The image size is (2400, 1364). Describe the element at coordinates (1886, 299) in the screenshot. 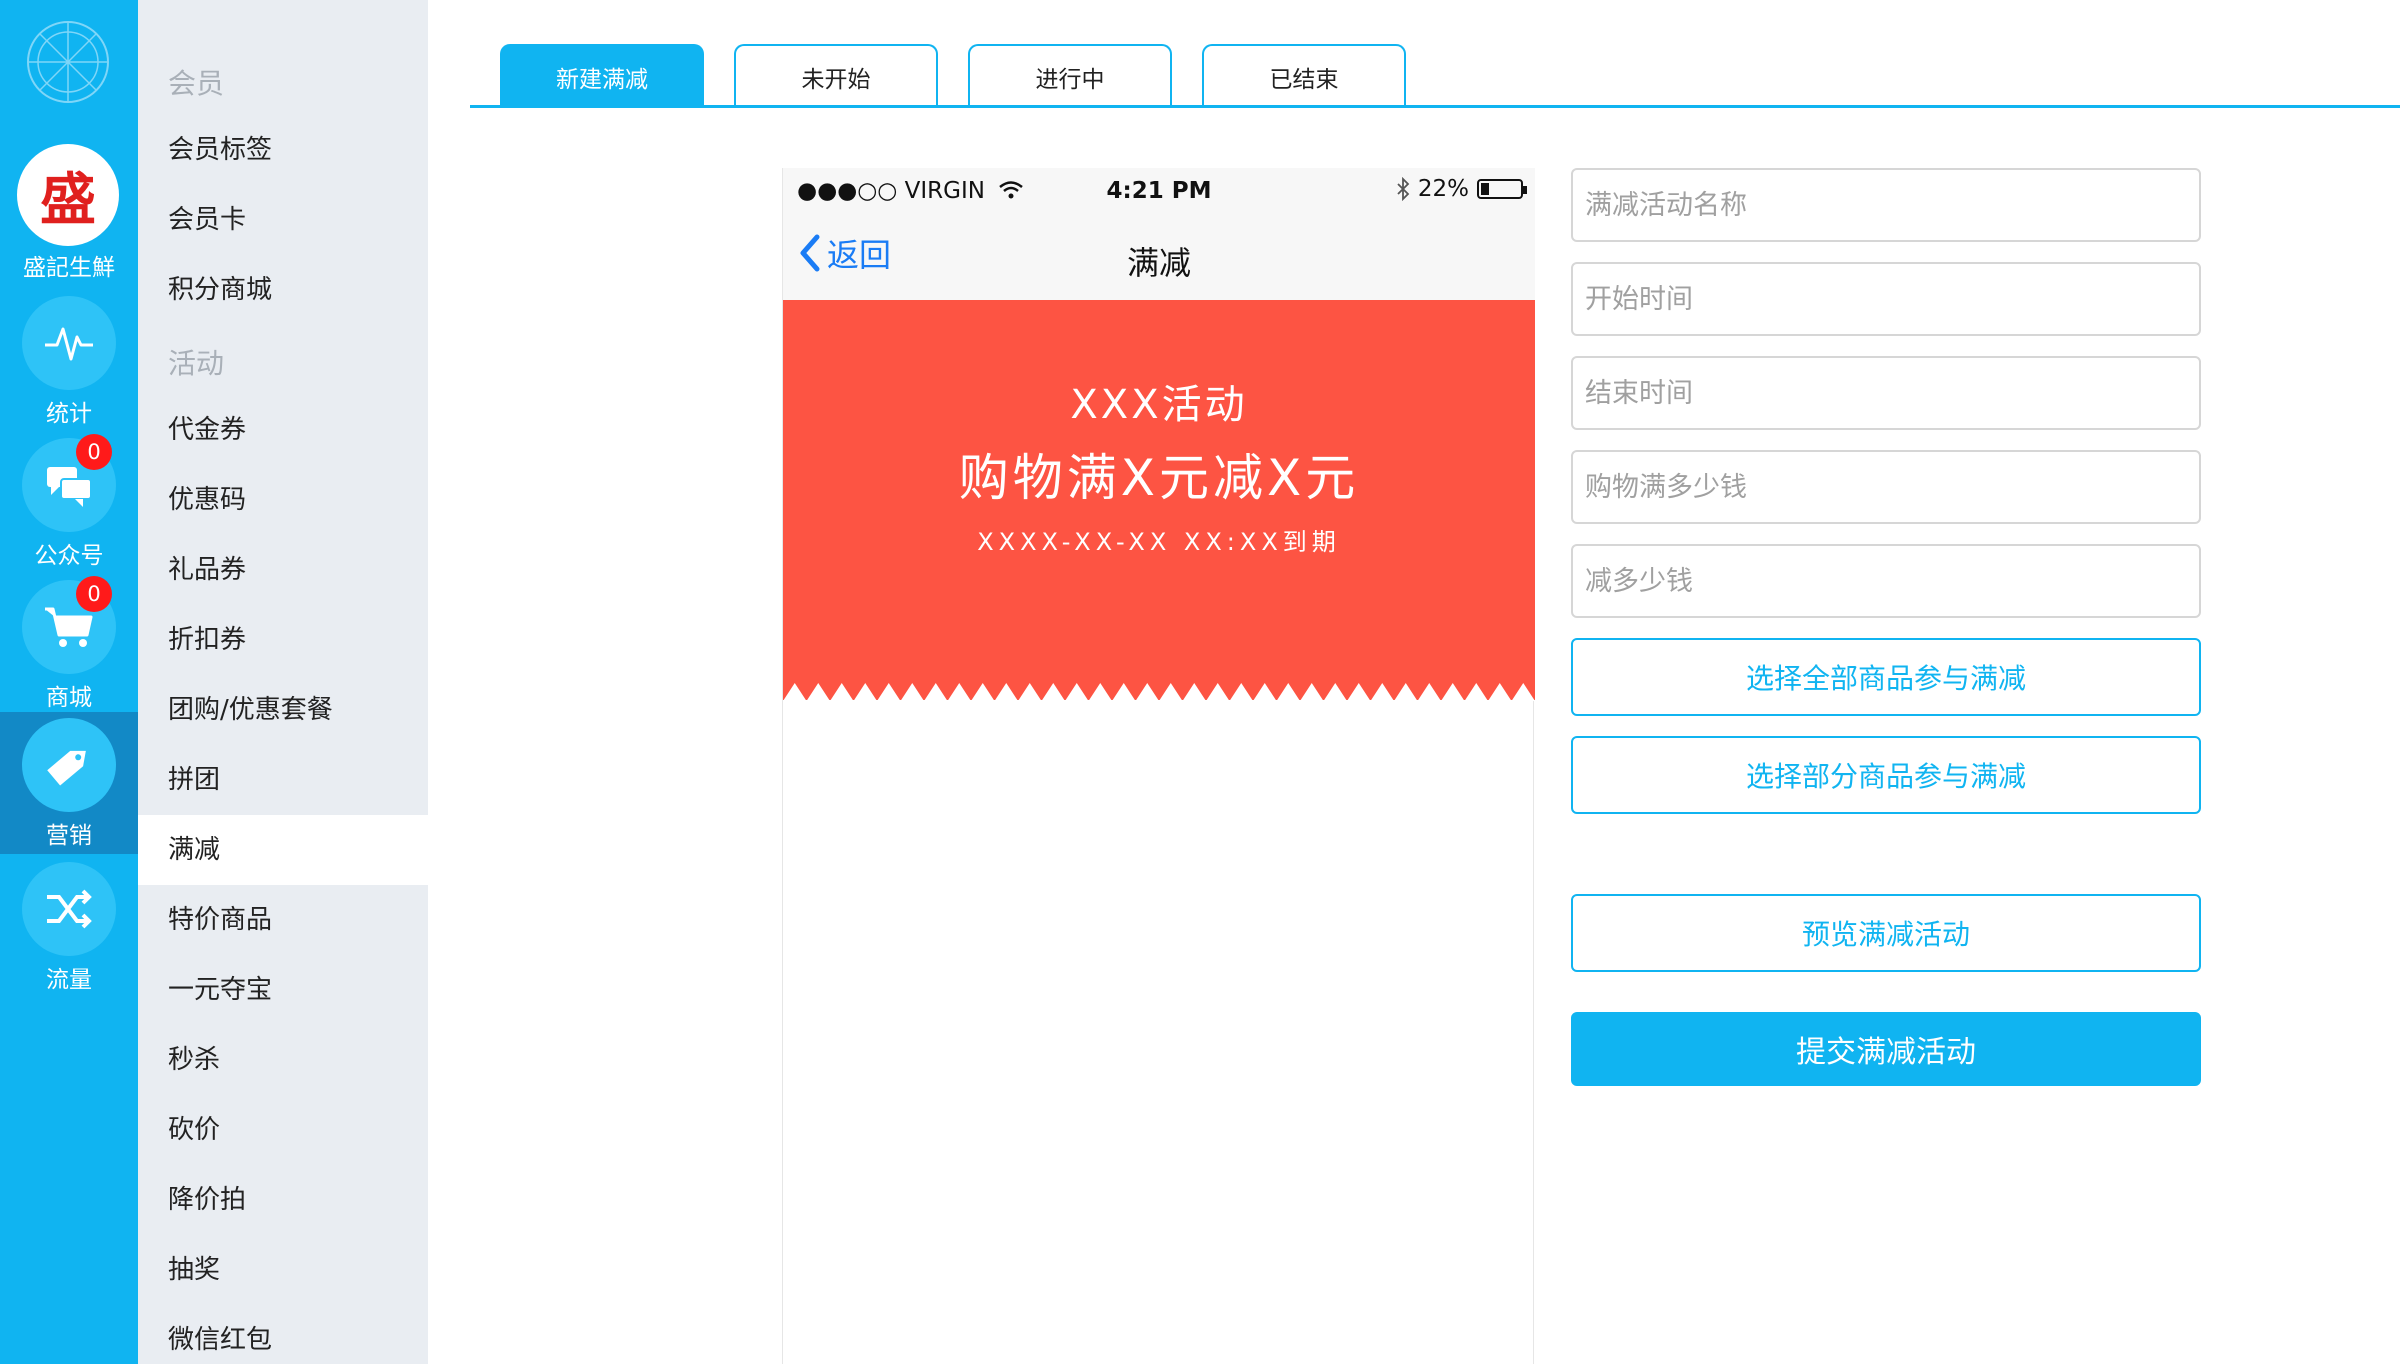

I see `start-time-field` at that location.